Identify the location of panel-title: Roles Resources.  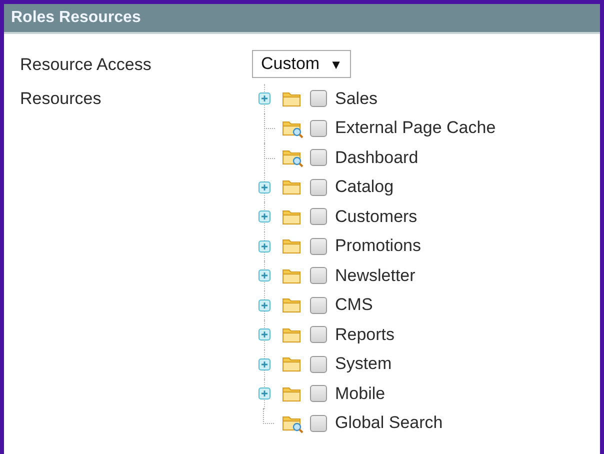
(76, 18).